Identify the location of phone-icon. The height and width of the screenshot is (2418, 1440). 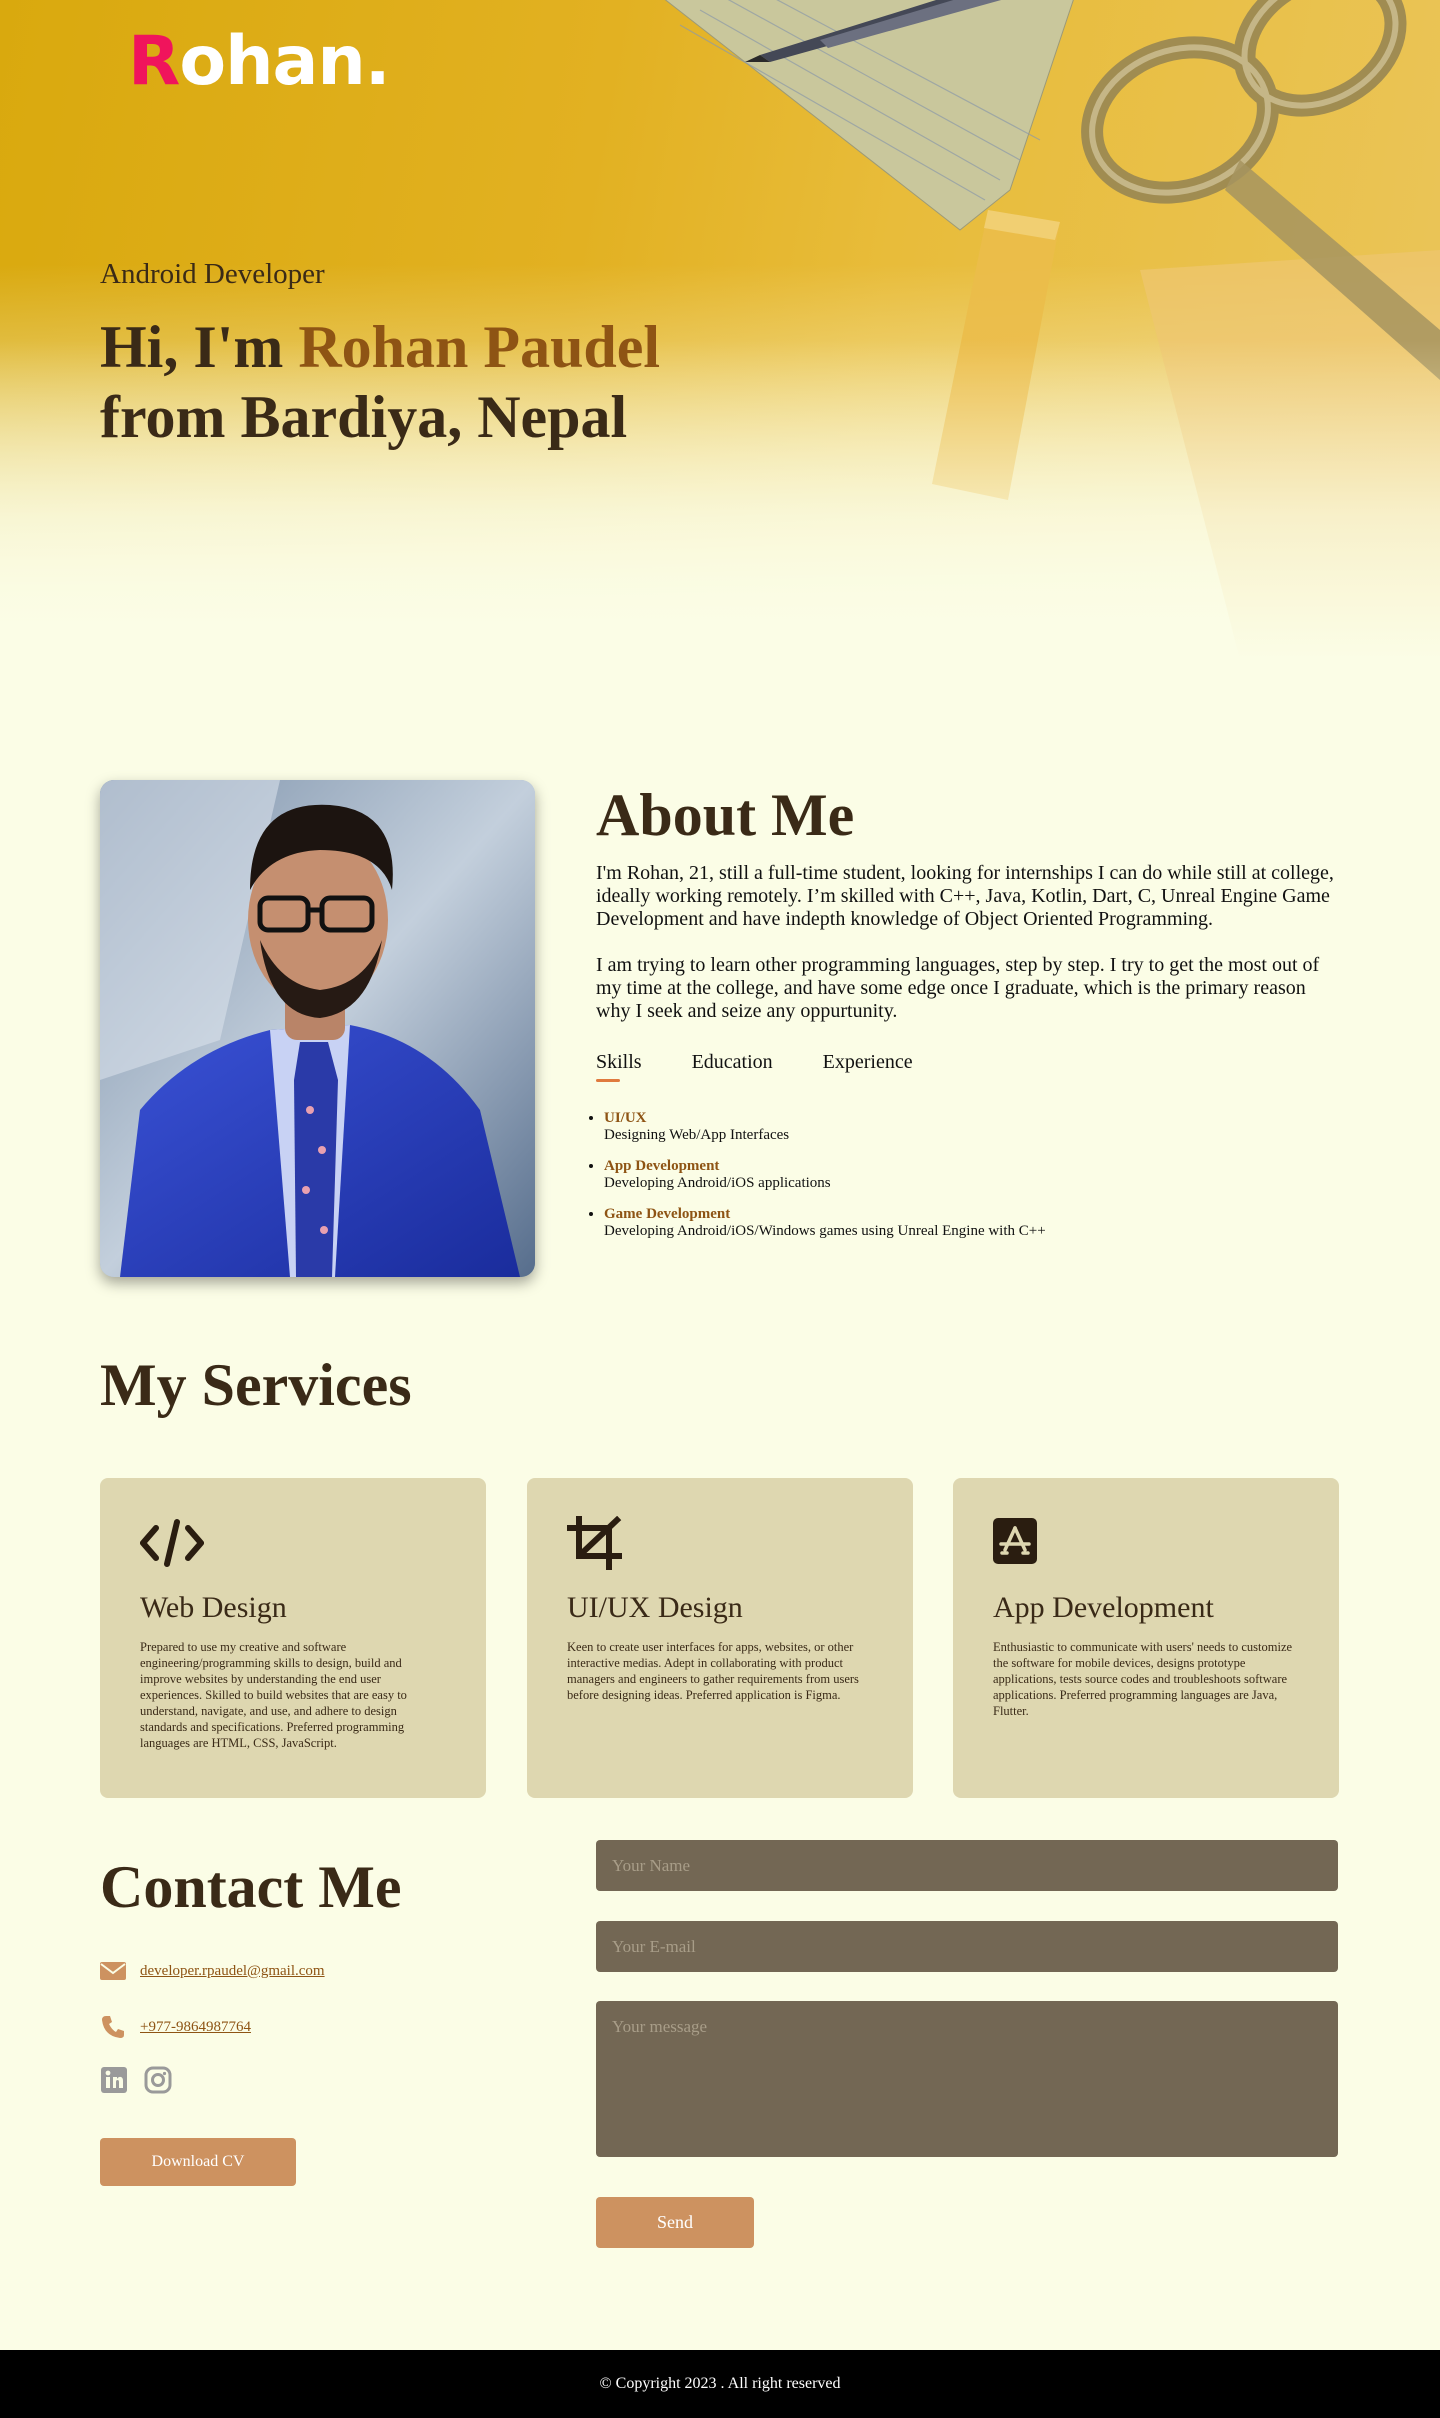
(113, 2027).